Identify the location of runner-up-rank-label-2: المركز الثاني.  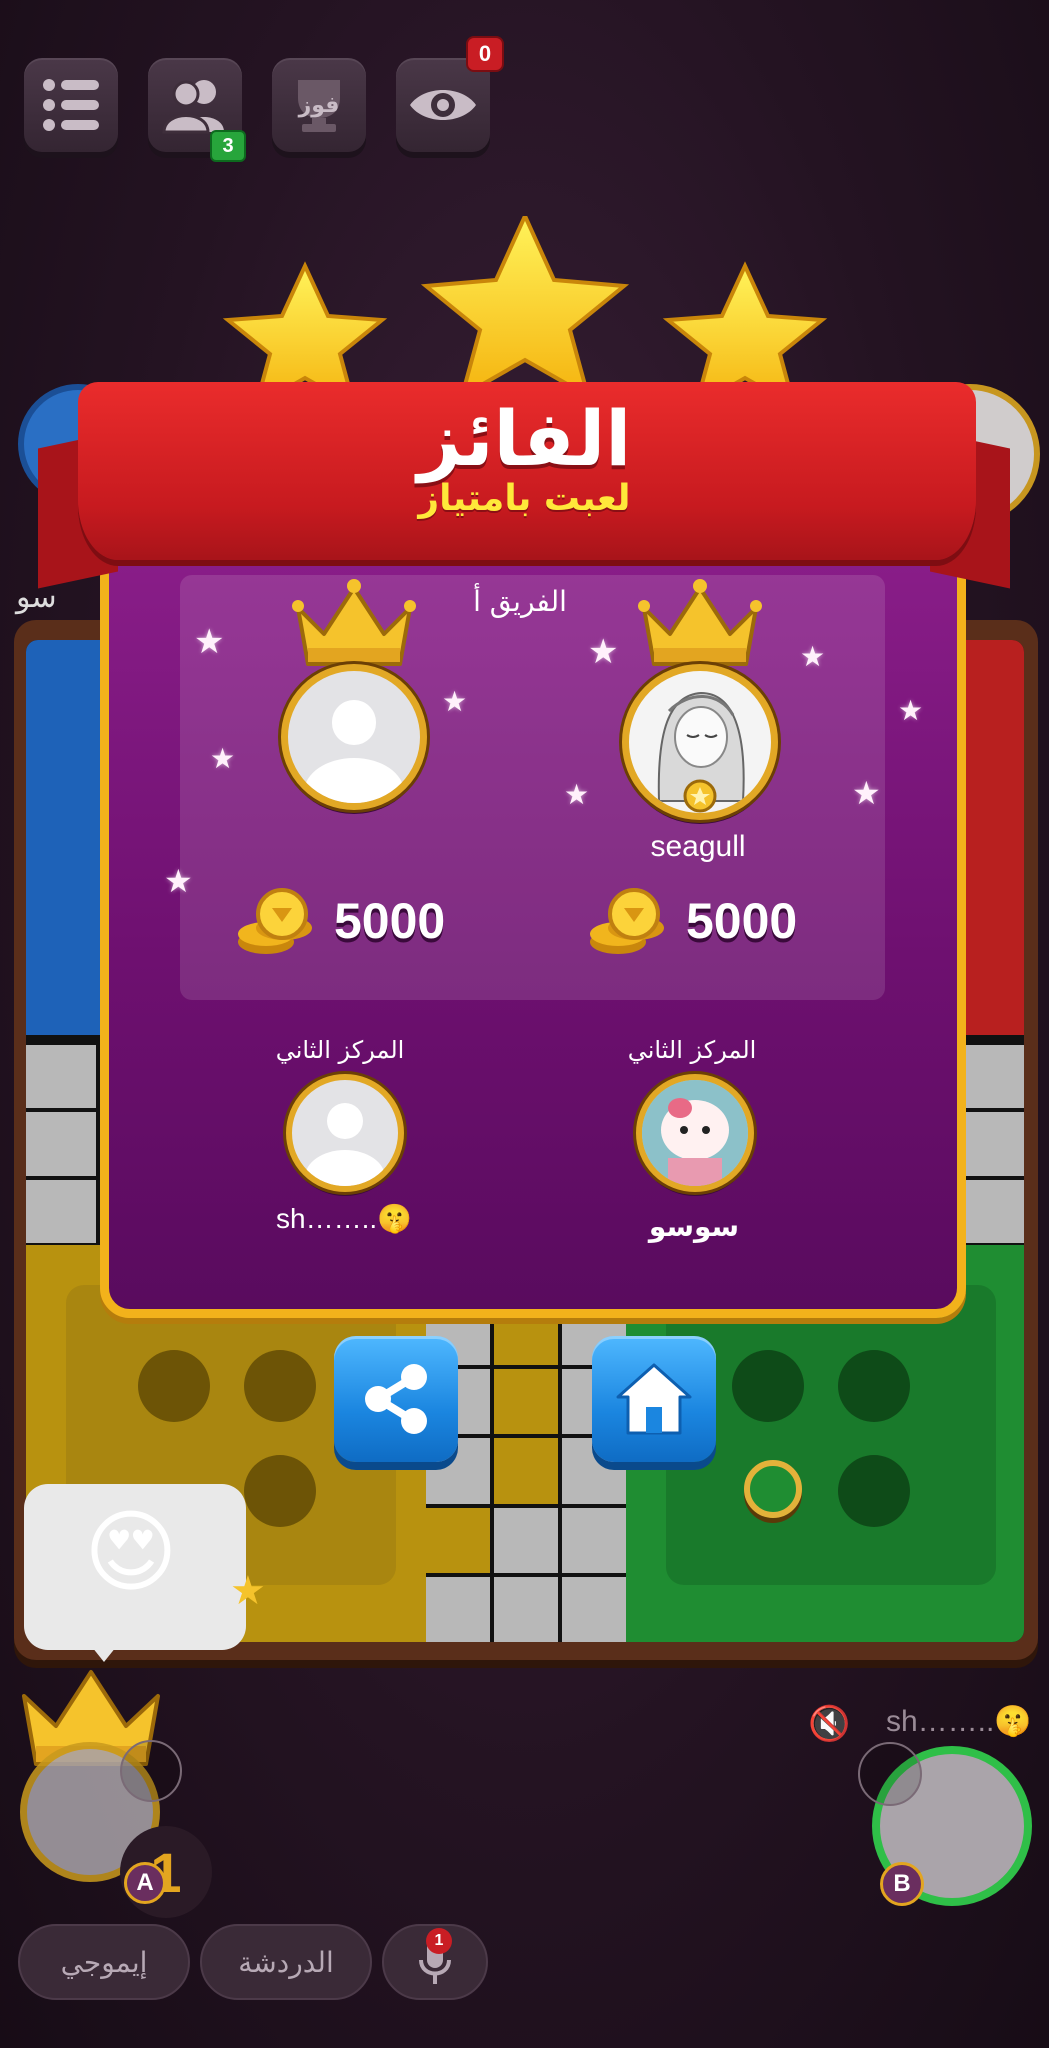
(692, 1050).